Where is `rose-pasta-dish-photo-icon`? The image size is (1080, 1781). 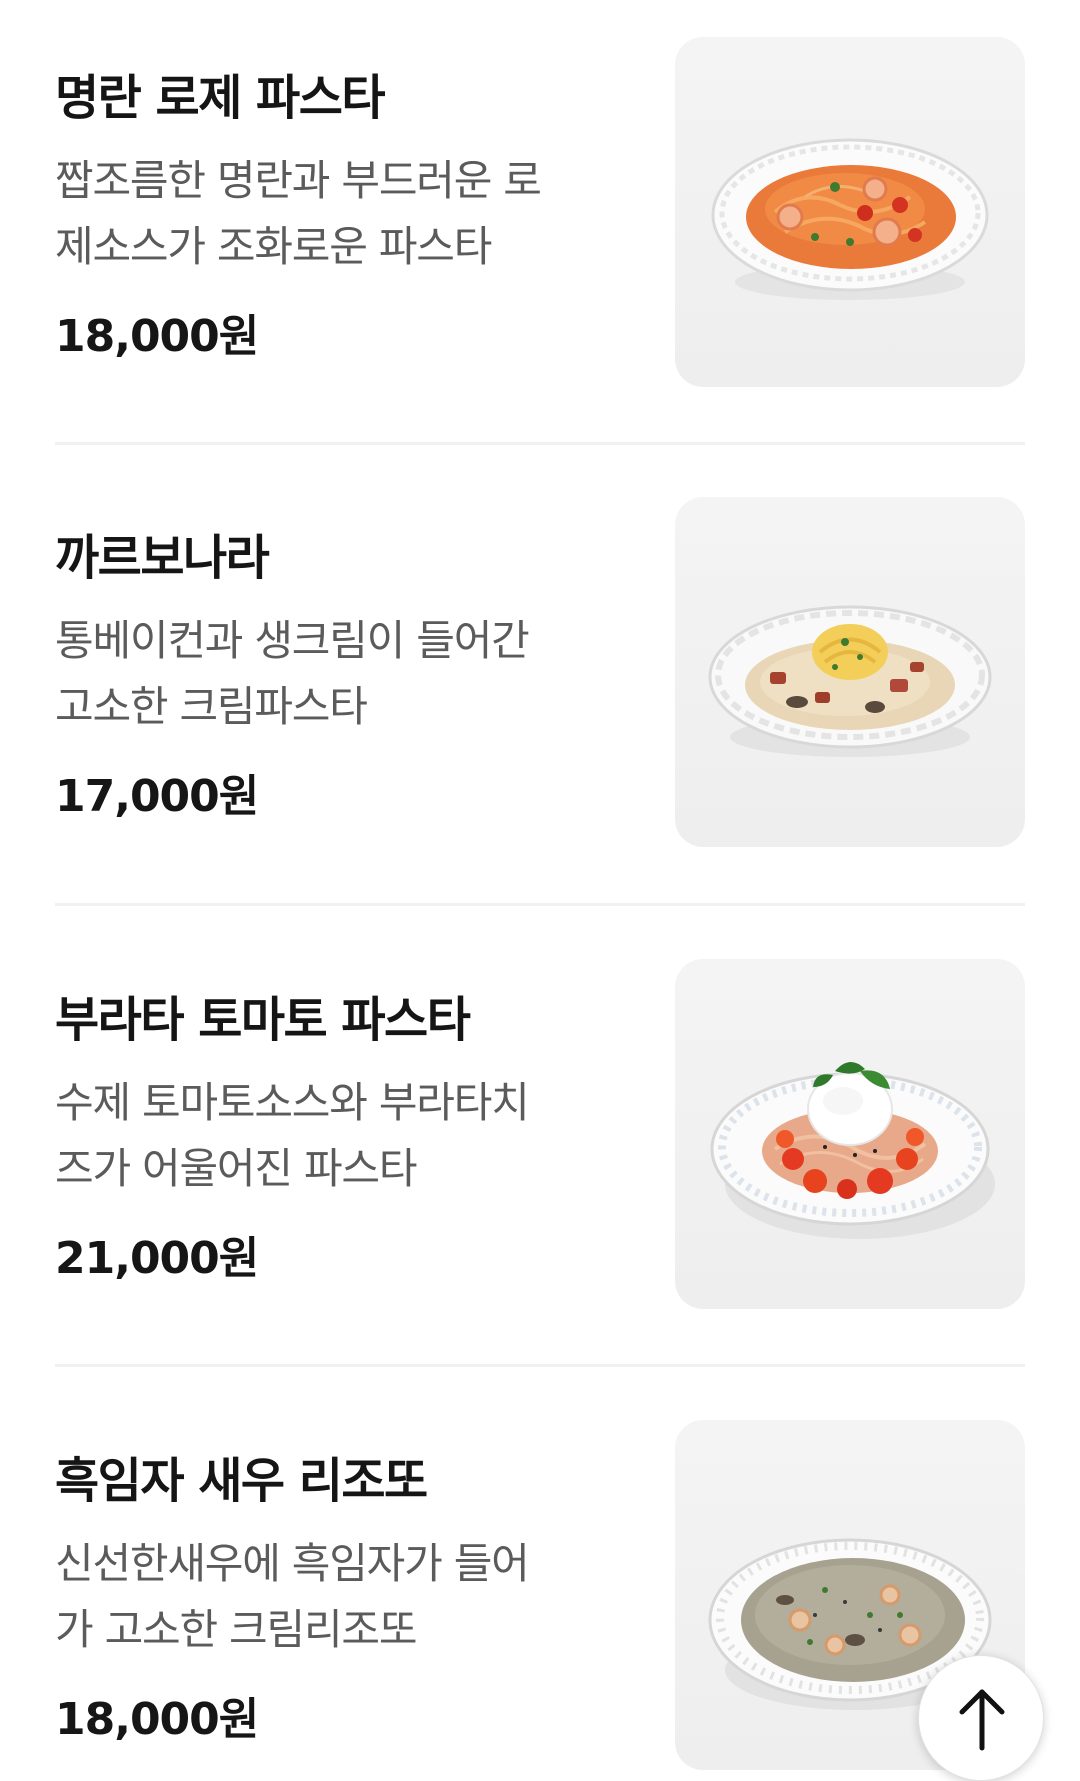 rose-pasta-dish-photo-icon is located at coordinates (850, 219).